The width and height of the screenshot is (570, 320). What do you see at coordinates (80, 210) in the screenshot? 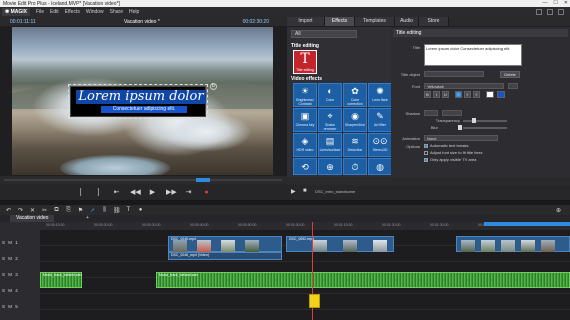
I see `marker-icon: ⚑` at bounding box center [80, 210].